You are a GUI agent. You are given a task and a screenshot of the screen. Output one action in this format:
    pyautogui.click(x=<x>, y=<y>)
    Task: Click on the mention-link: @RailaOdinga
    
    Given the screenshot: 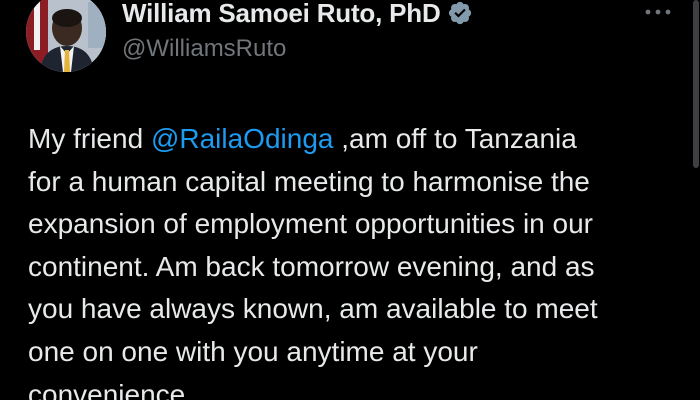 What is the action you would take?
    pyautogui.click(x=242, y=138)
    